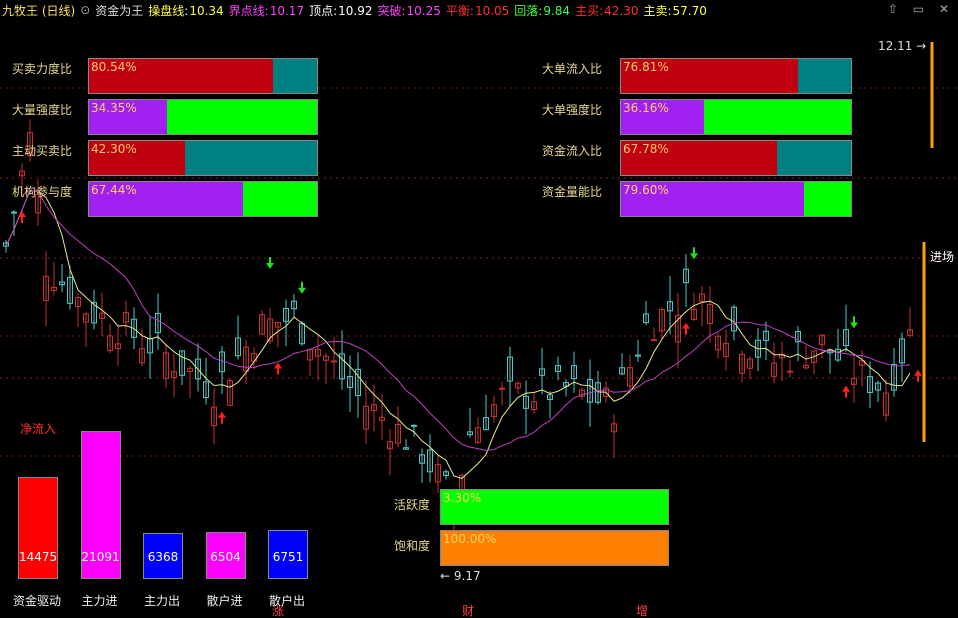 The width and height of the screenshot is (958, 618). I want to click on header-field-value: 10.25, so click(423, 10).